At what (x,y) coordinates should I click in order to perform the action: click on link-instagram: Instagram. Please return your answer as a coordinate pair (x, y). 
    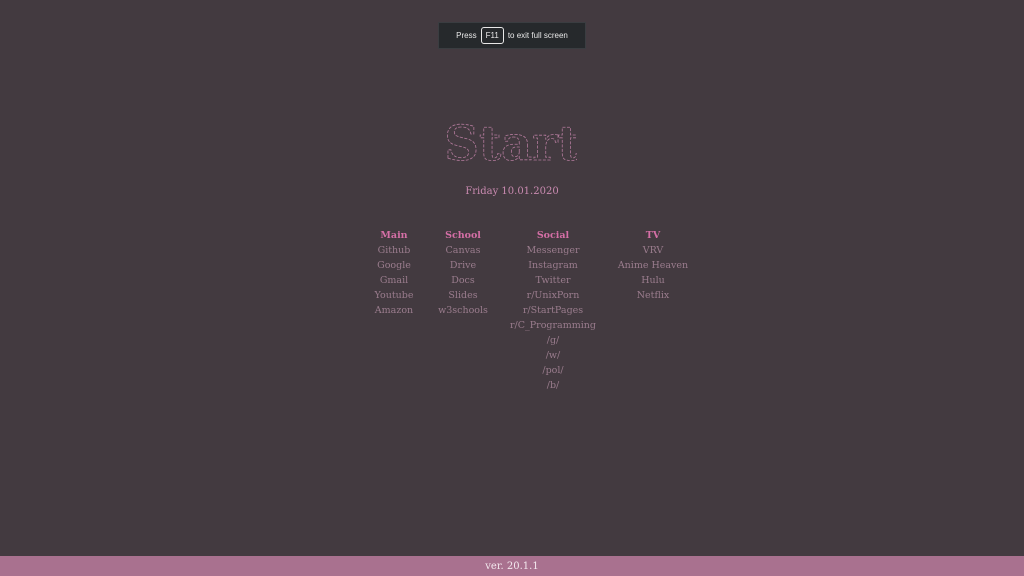
    Looking at the image, I should click on (553, 265).